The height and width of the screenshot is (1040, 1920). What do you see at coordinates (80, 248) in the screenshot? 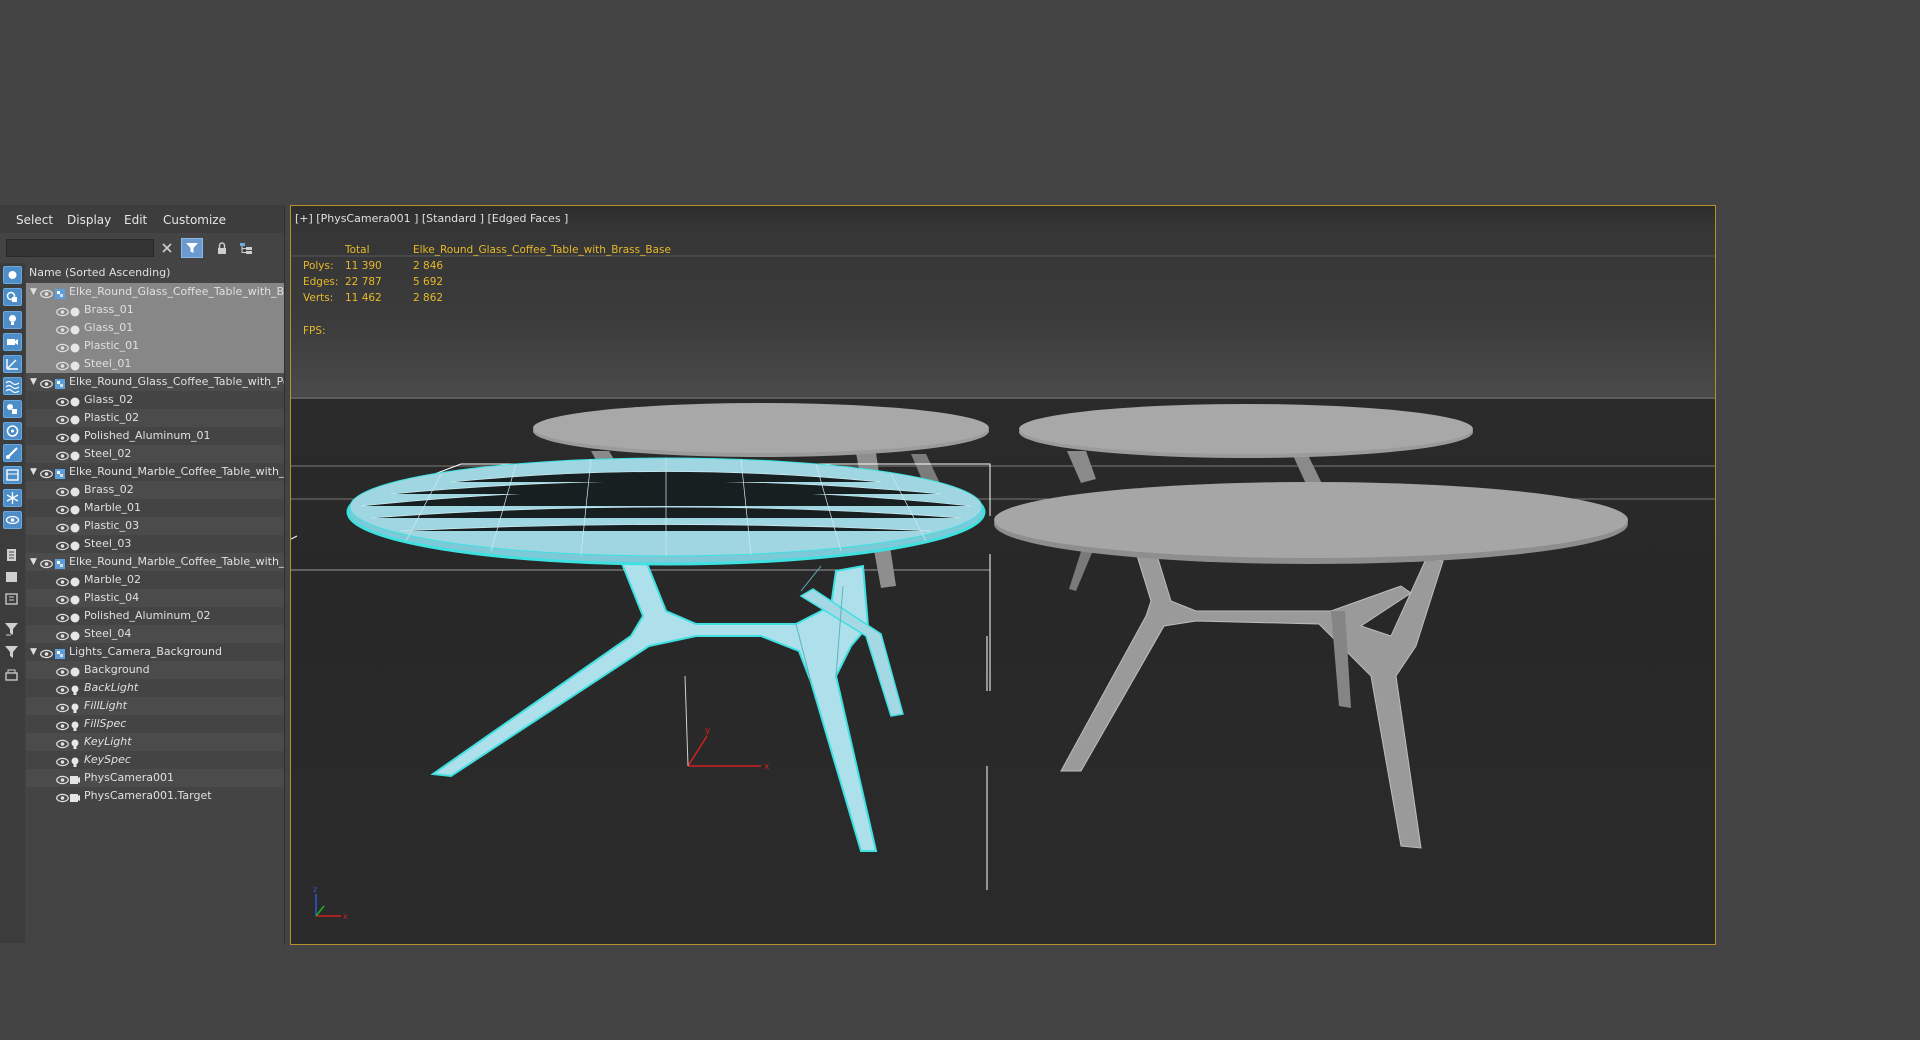
I see `search-input` at bounding box center [80, 248].